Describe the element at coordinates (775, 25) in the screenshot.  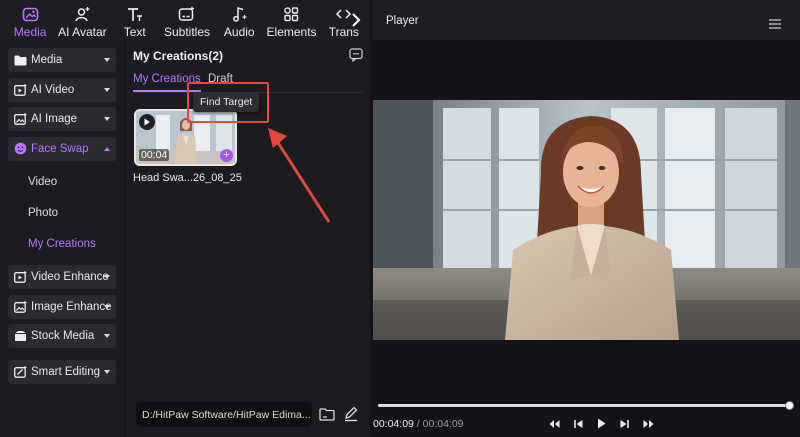
I see `hamburger-menu-icon` at that location.